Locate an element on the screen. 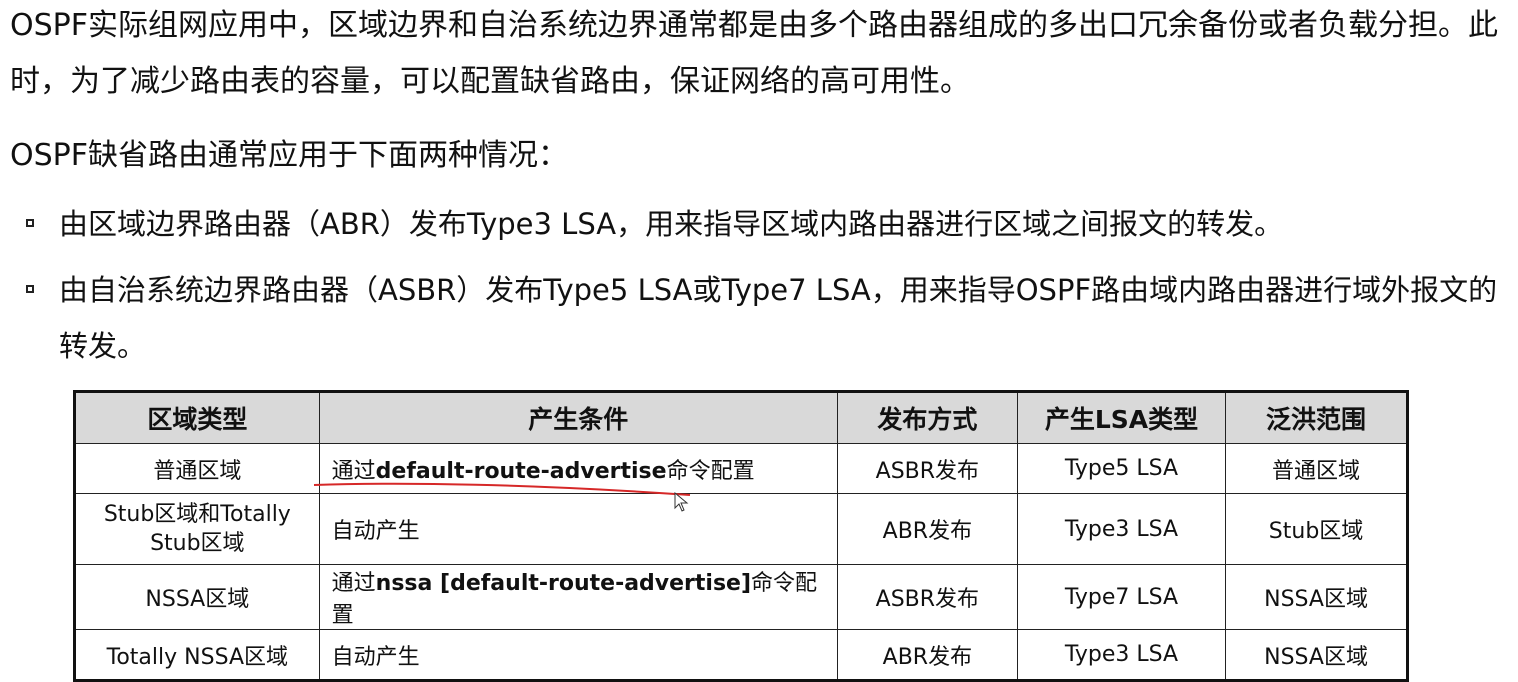 Image resolution: width=1518 pixels, height=682 pixels. cell-condition: 通过default-route-advertise命令配置 is located at coordinates (578, 468).